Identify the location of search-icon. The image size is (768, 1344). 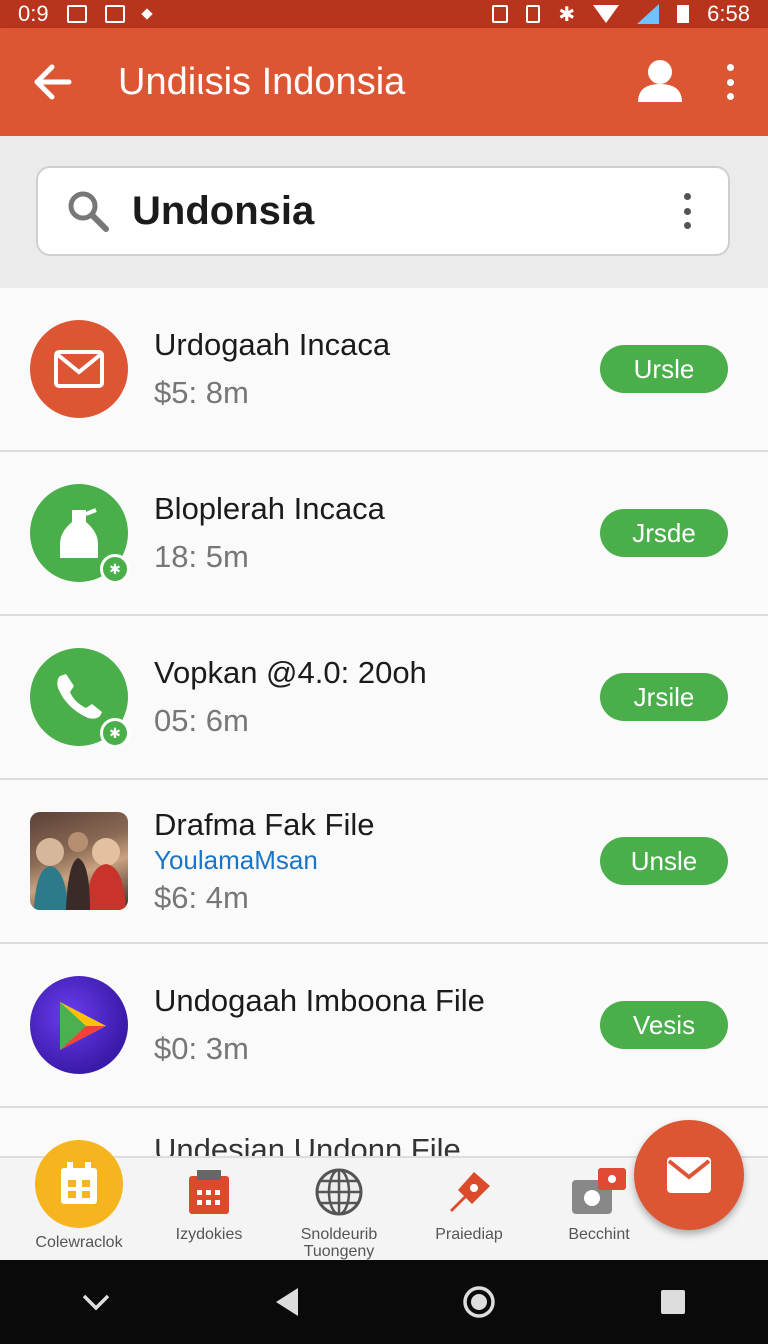
(88, 211).